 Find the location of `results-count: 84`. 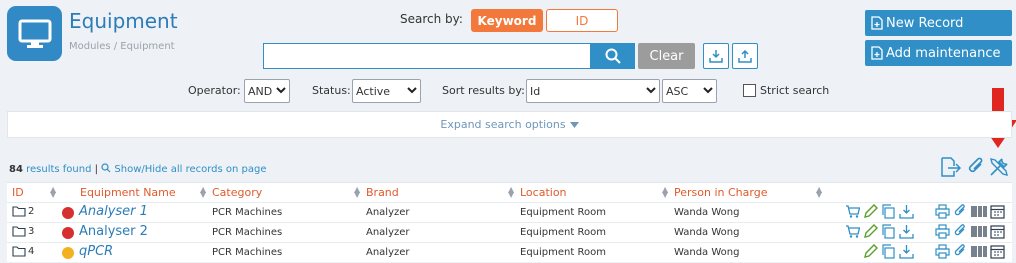

results-count: 84 is located at coordinates (16, 169).